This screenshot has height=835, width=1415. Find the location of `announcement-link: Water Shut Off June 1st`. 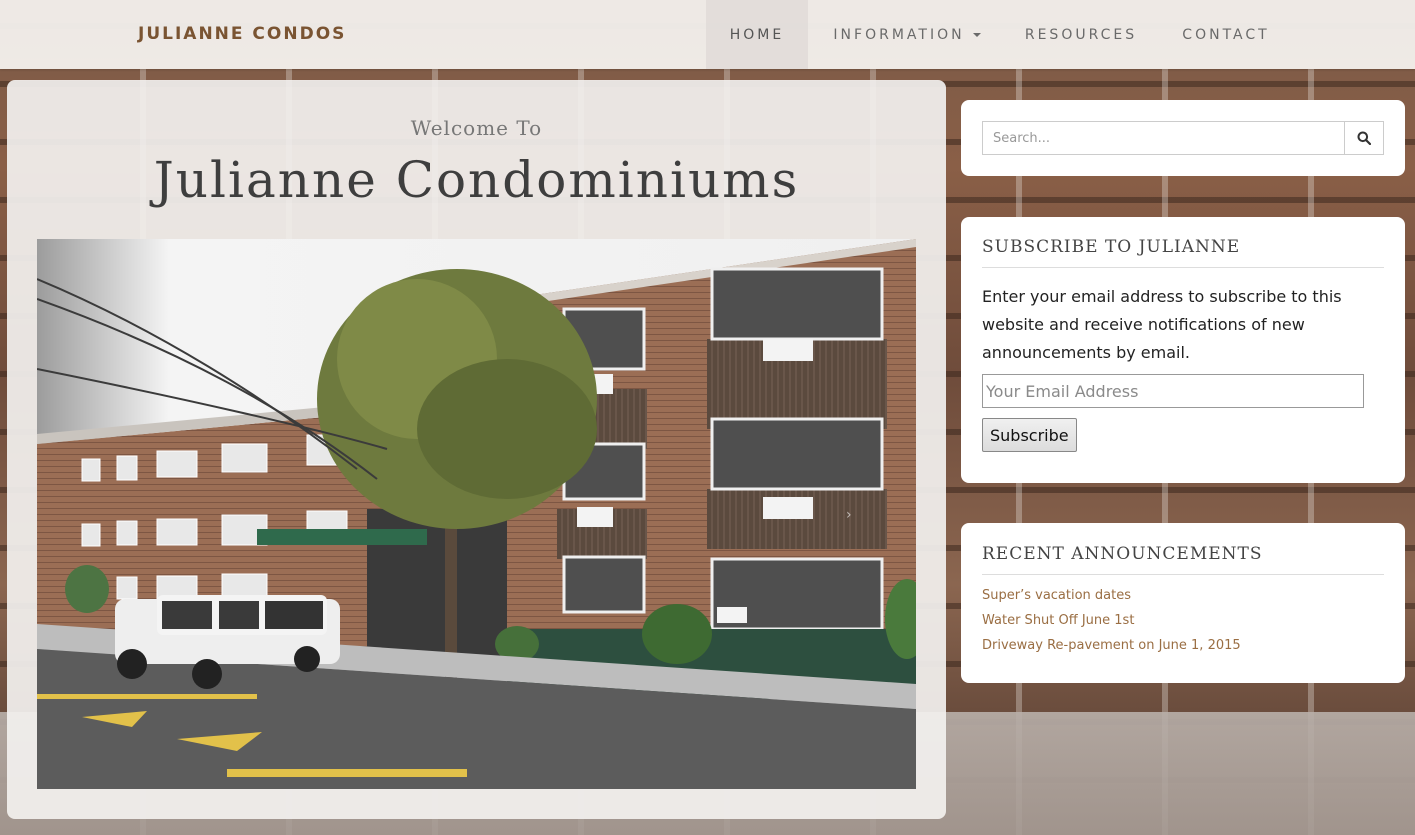

announcement-link: Water Shut Off June 1st is located at coordinates (1058, 620).